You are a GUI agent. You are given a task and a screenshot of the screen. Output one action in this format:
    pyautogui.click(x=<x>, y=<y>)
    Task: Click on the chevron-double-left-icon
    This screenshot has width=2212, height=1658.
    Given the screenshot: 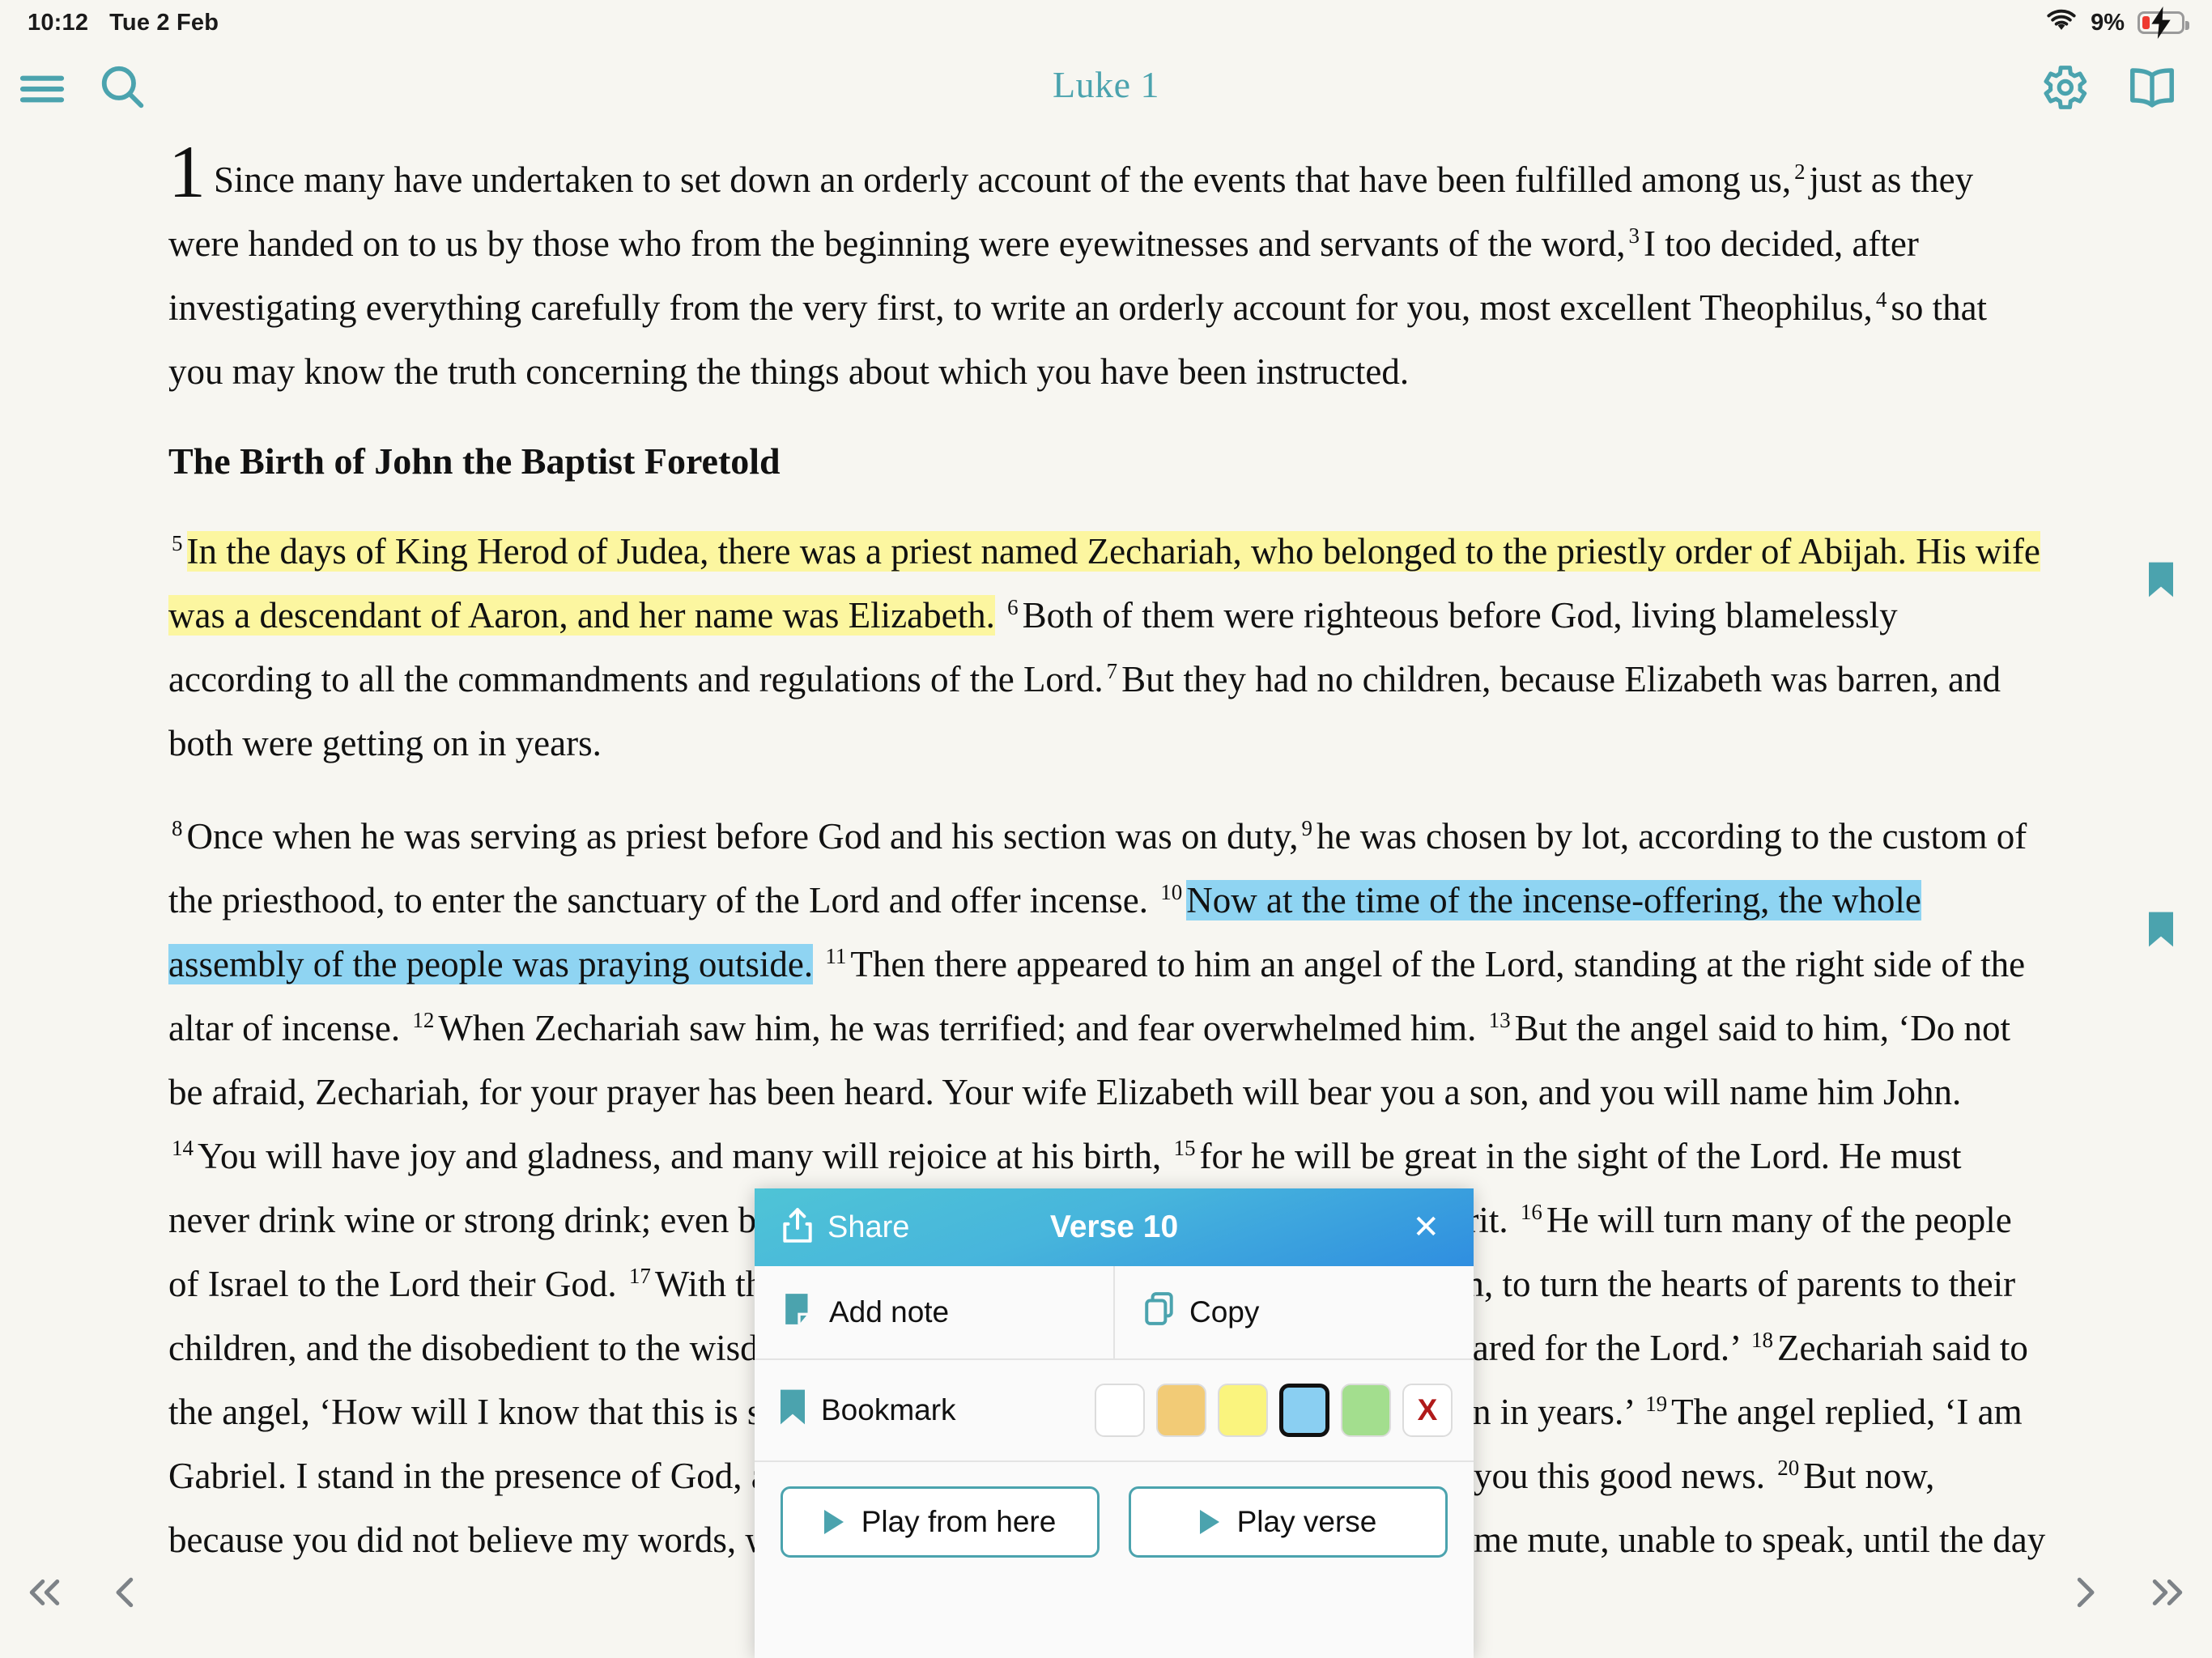 What is the action you would take?
    pyautogui.click(x=44, y=1592)
    